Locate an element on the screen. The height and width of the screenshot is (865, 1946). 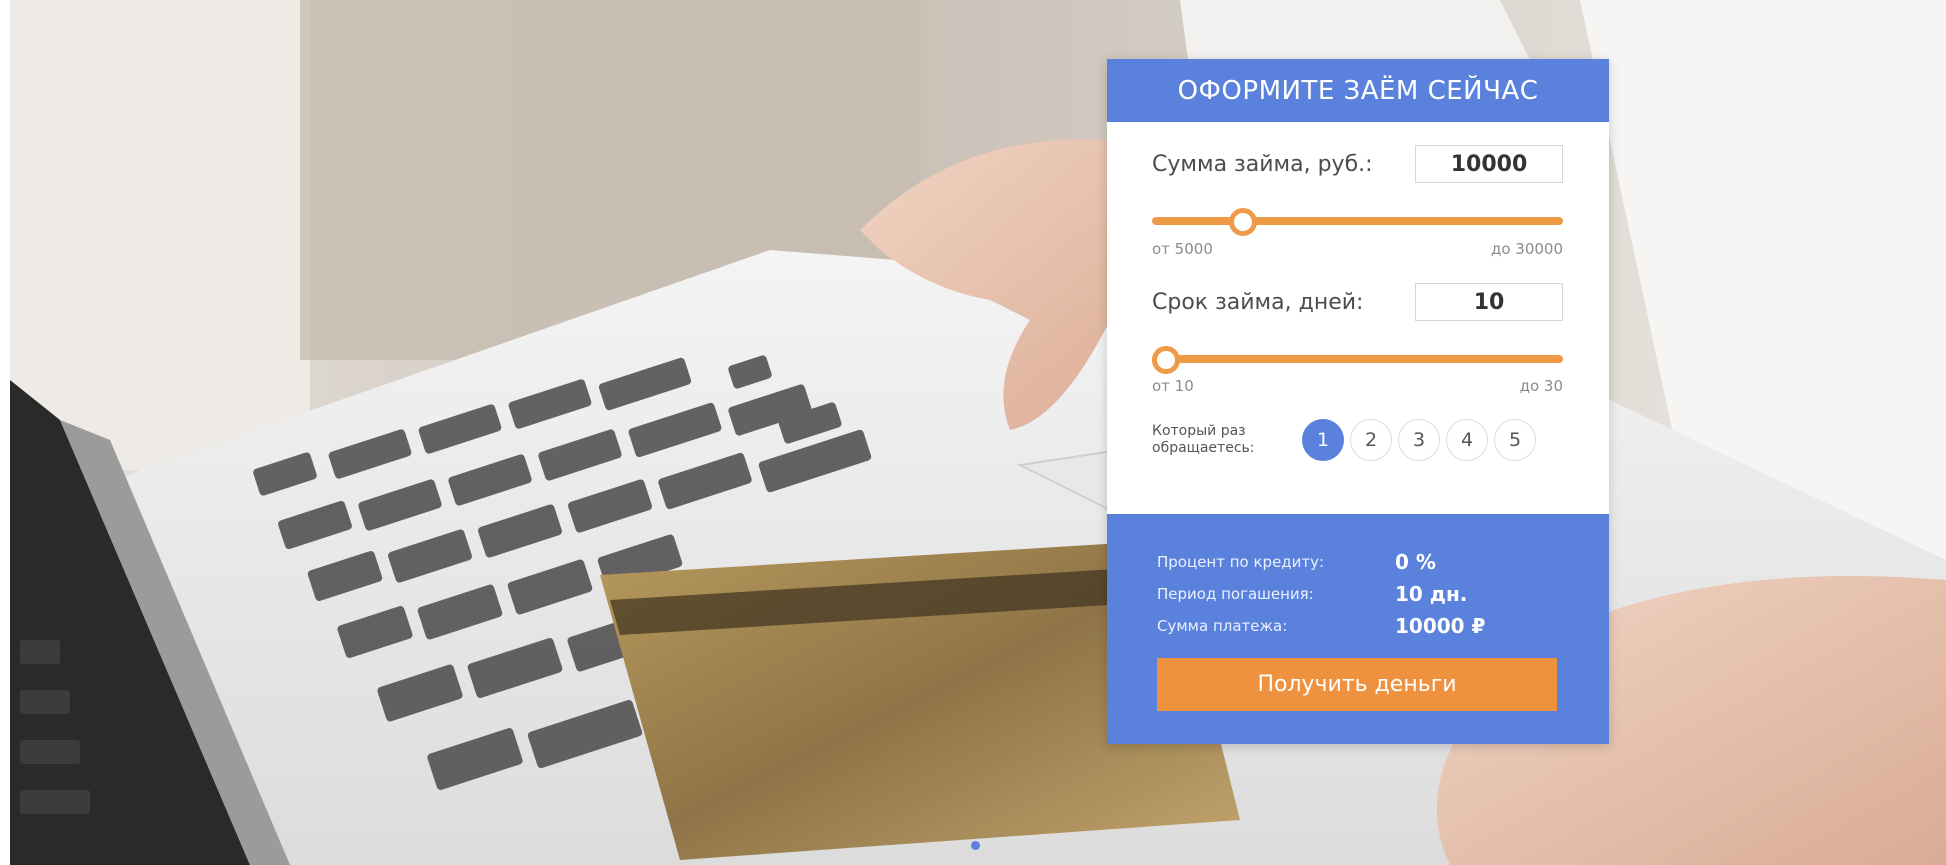
loan-term-row: Срок займа, дней: 10 is located at coordinates (1357, 302).